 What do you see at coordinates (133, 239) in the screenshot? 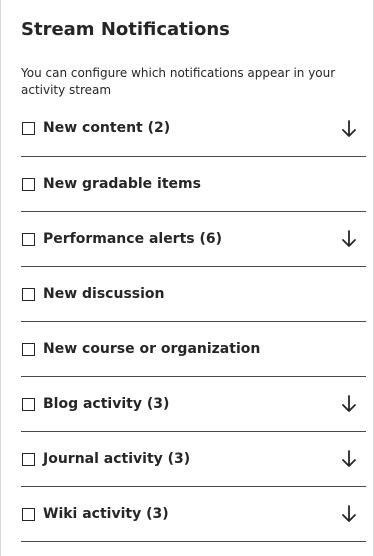
I see `notification-label: Performance alerts (6)` at bounding box center [133, 239].